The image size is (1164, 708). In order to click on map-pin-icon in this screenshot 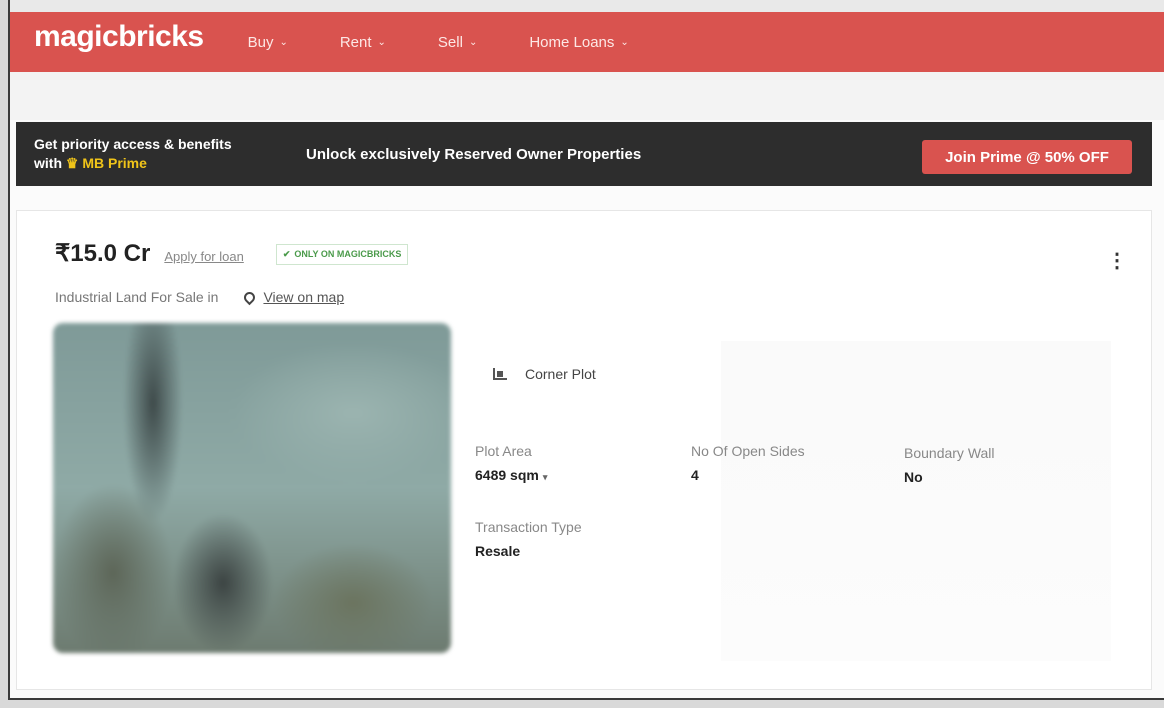, I will do `click(250, 297)`.